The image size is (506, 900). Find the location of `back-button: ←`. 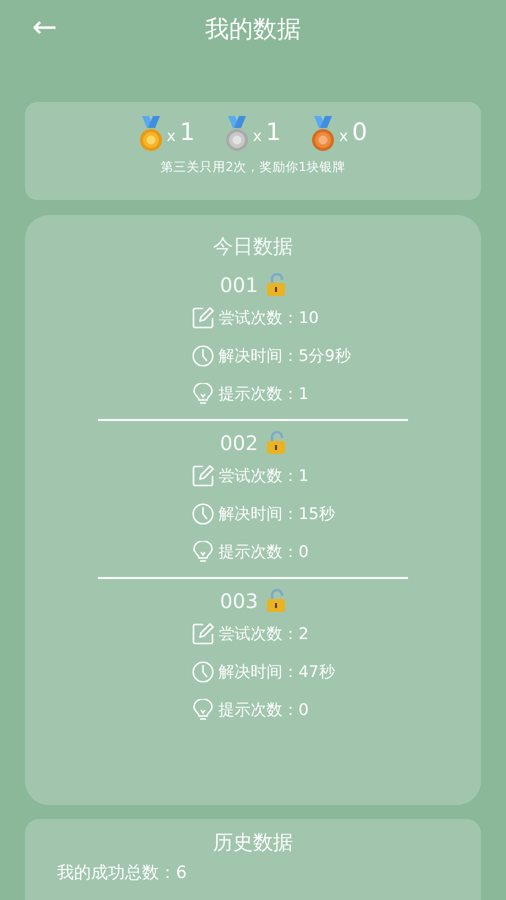

back-button: ← is located at coordinates (45, 28).